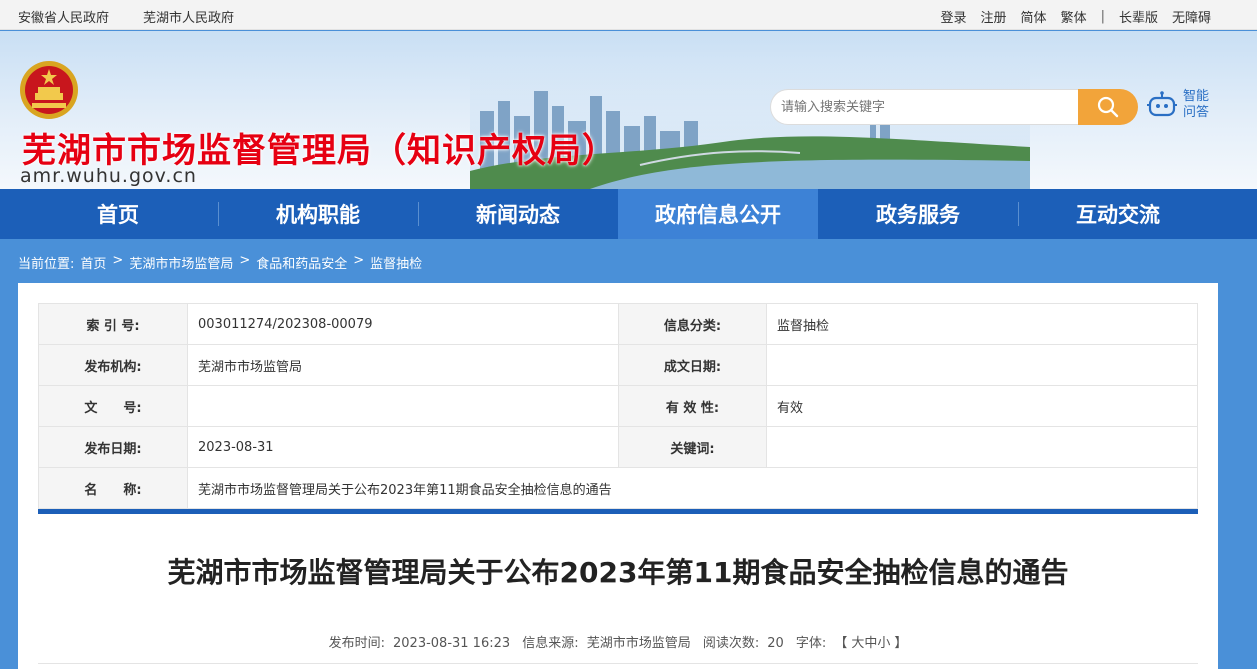 The image size is (1257, 669). What do you see at coordinates (113, 365) in the screenshot?
I see `publisher-label: 发布机构:` at bounding box center [113, 365].